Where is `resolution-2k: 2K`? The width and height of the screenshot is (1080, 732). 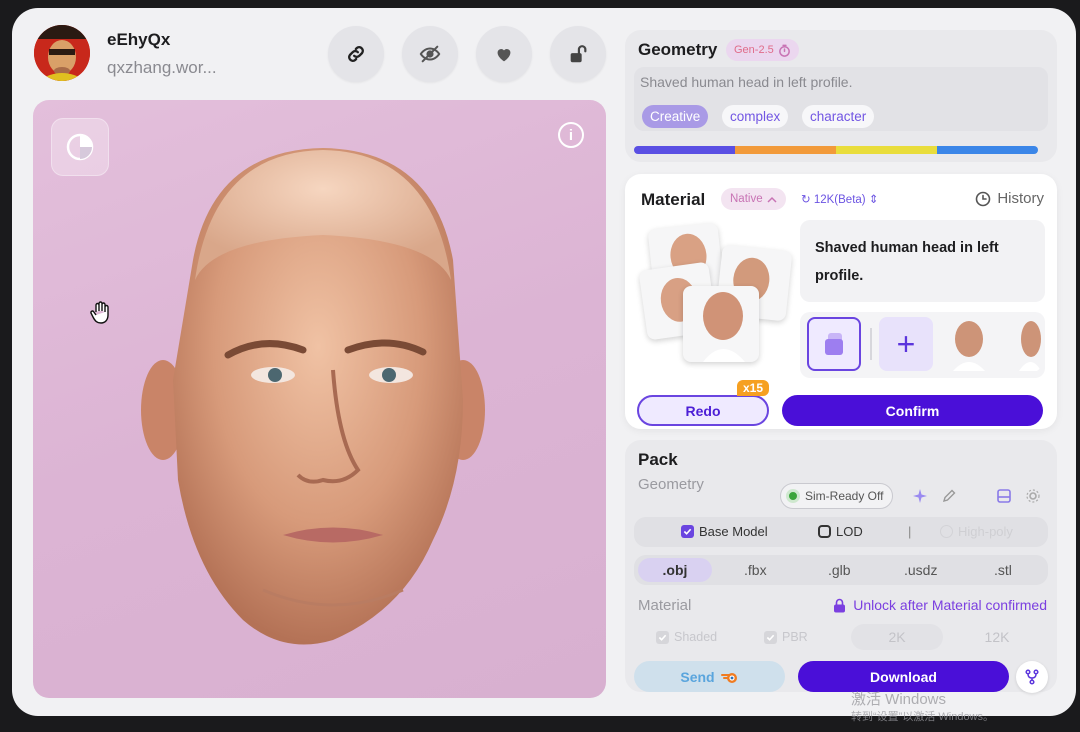 resolution-2k: 2K is located at coordinates (897, 637).